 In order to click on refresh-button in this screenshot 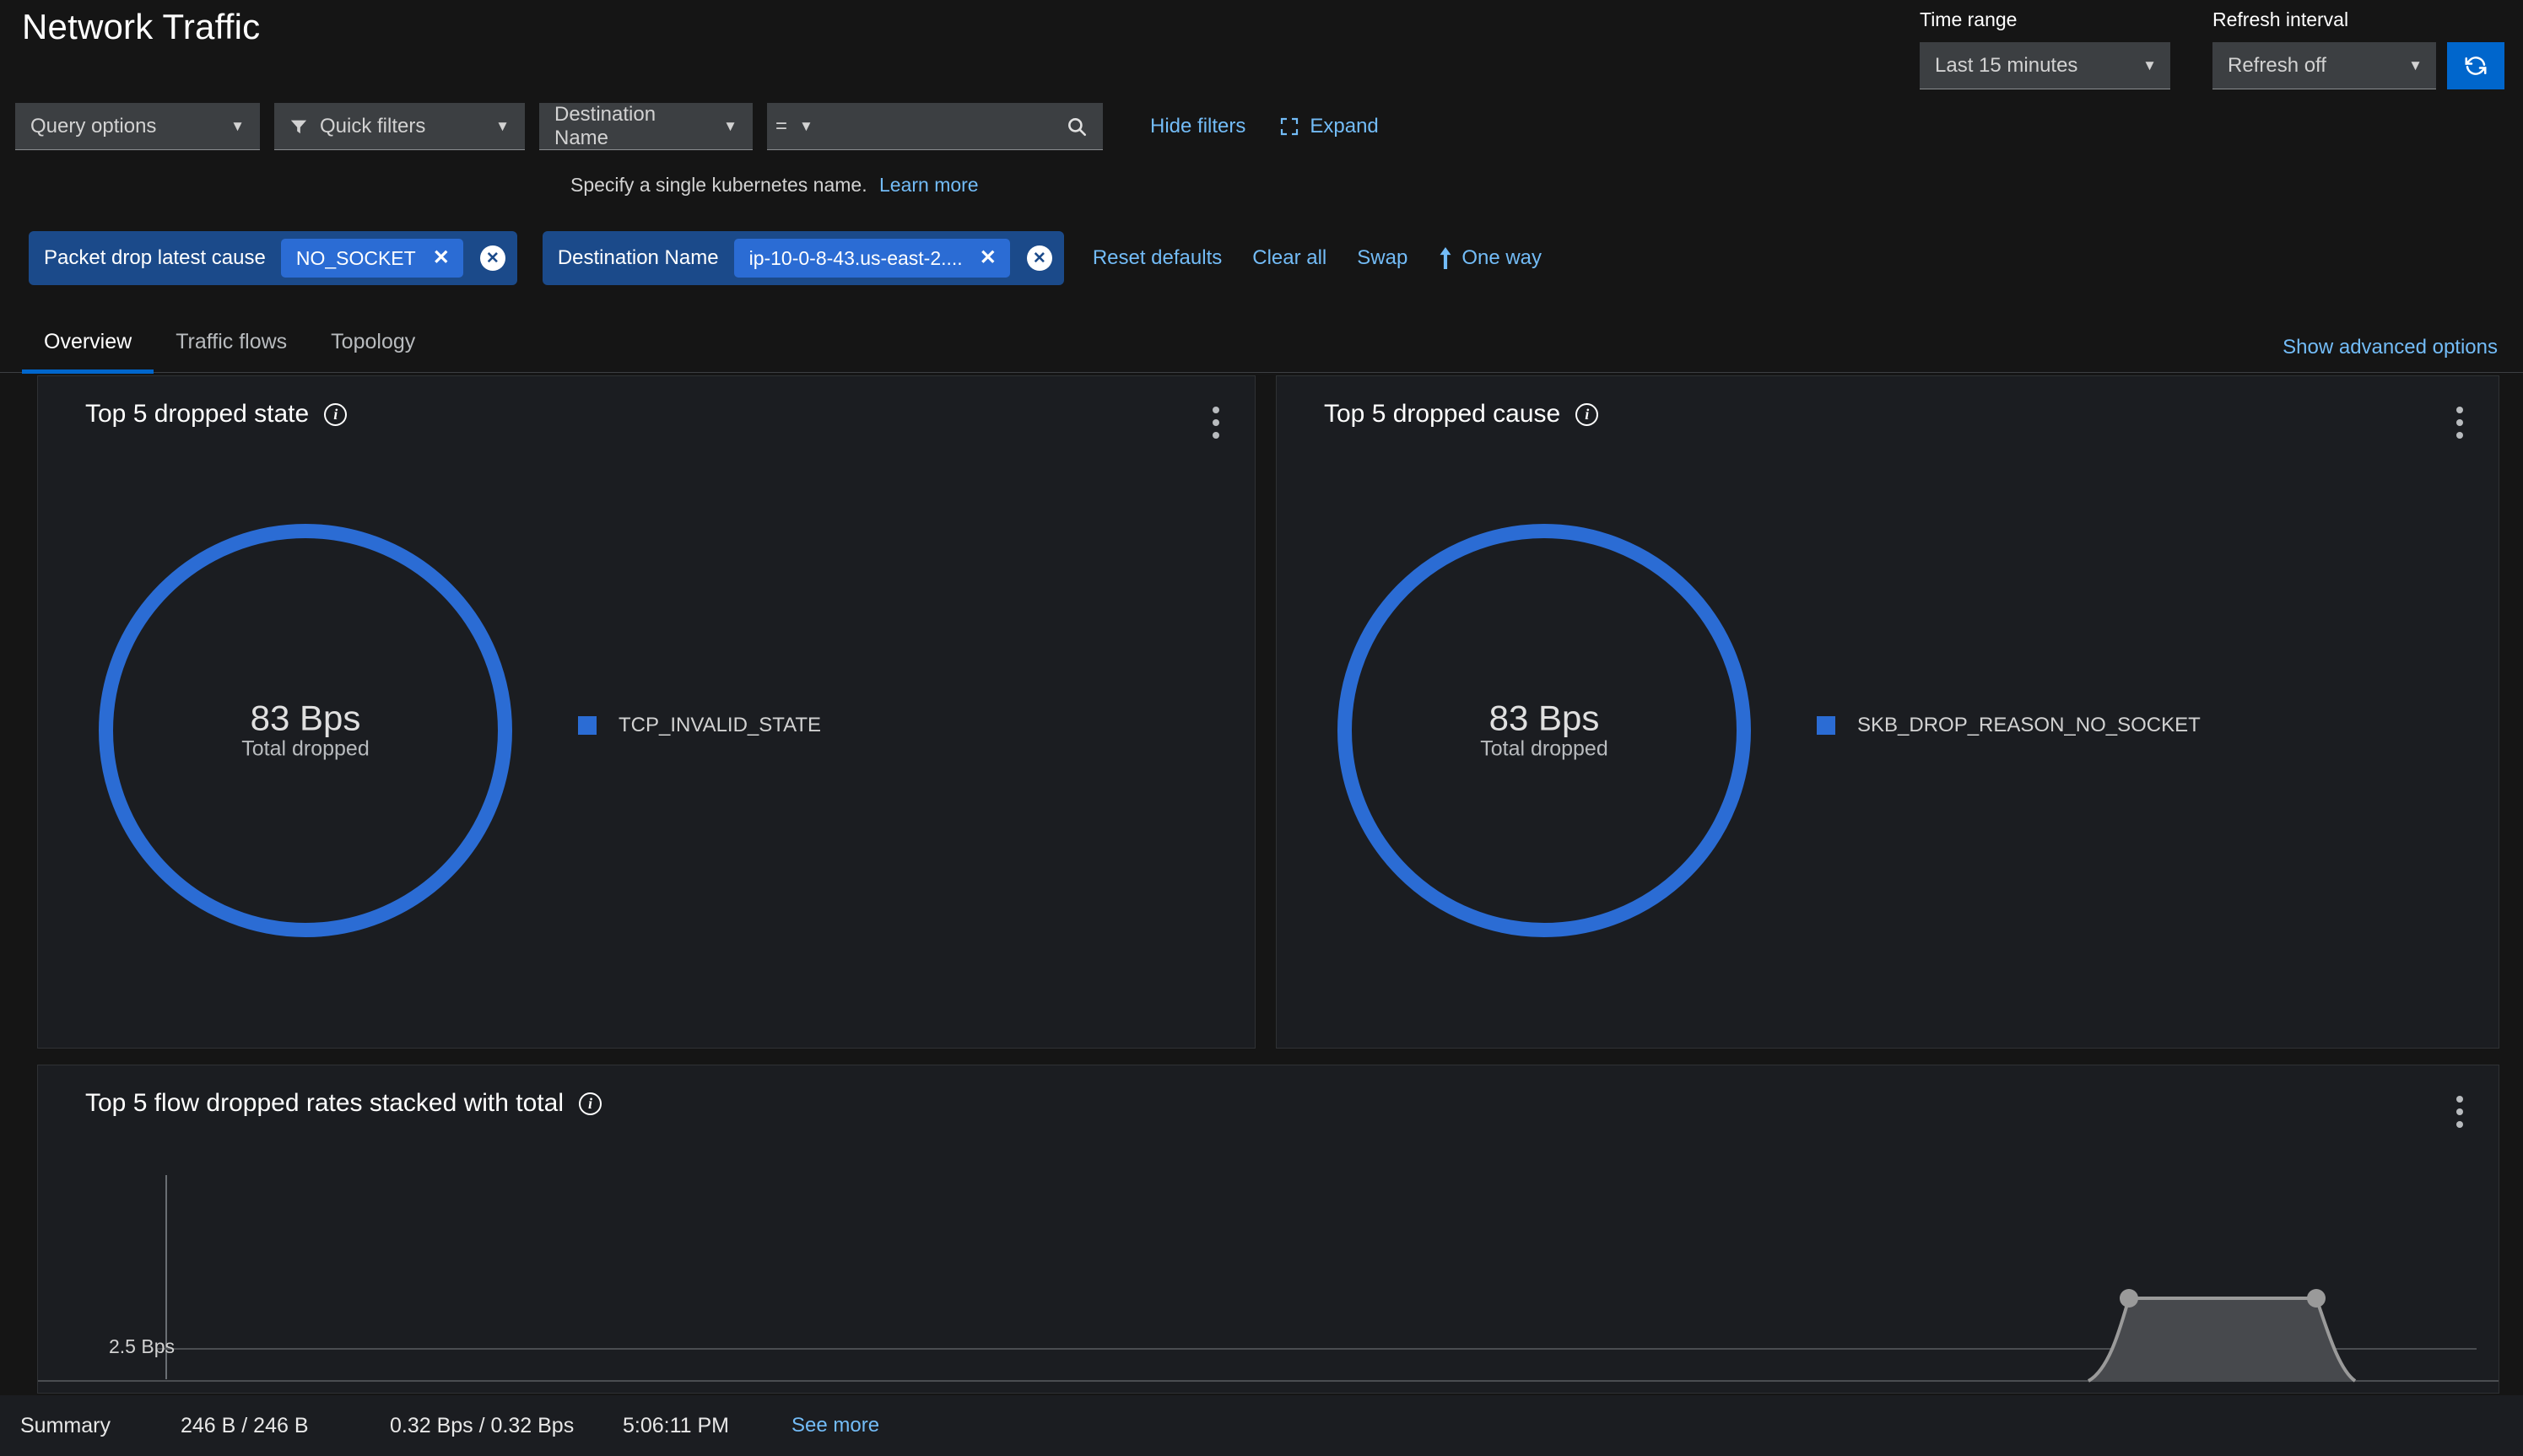, I will do `click(2475, 65)`.